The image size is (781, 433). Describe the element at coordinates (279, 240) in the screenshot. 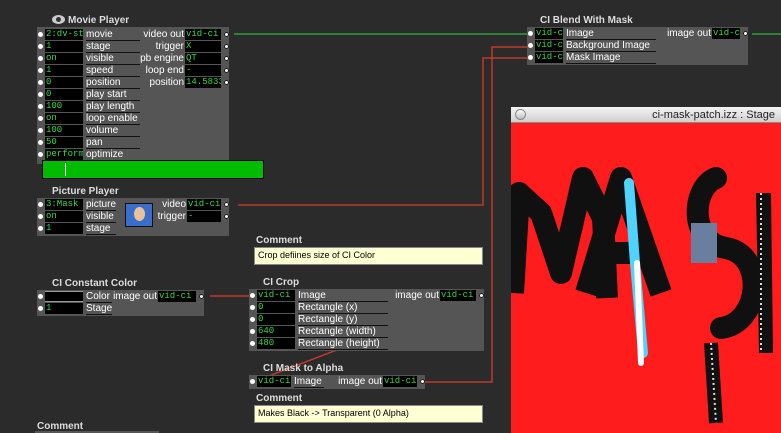

I see `comment-crop-title: Comment` at that location.